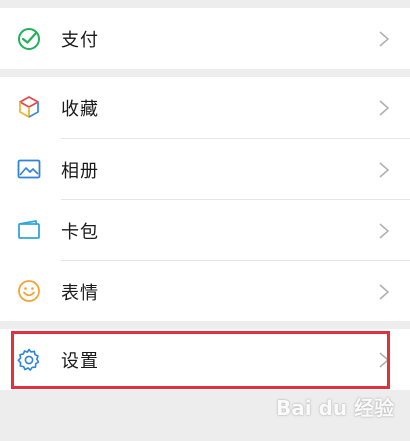  What do you see at coordinates (80, 232) in the screenshot?
I see `menu-item-label: 卡包` at bounding box center [80, 232].